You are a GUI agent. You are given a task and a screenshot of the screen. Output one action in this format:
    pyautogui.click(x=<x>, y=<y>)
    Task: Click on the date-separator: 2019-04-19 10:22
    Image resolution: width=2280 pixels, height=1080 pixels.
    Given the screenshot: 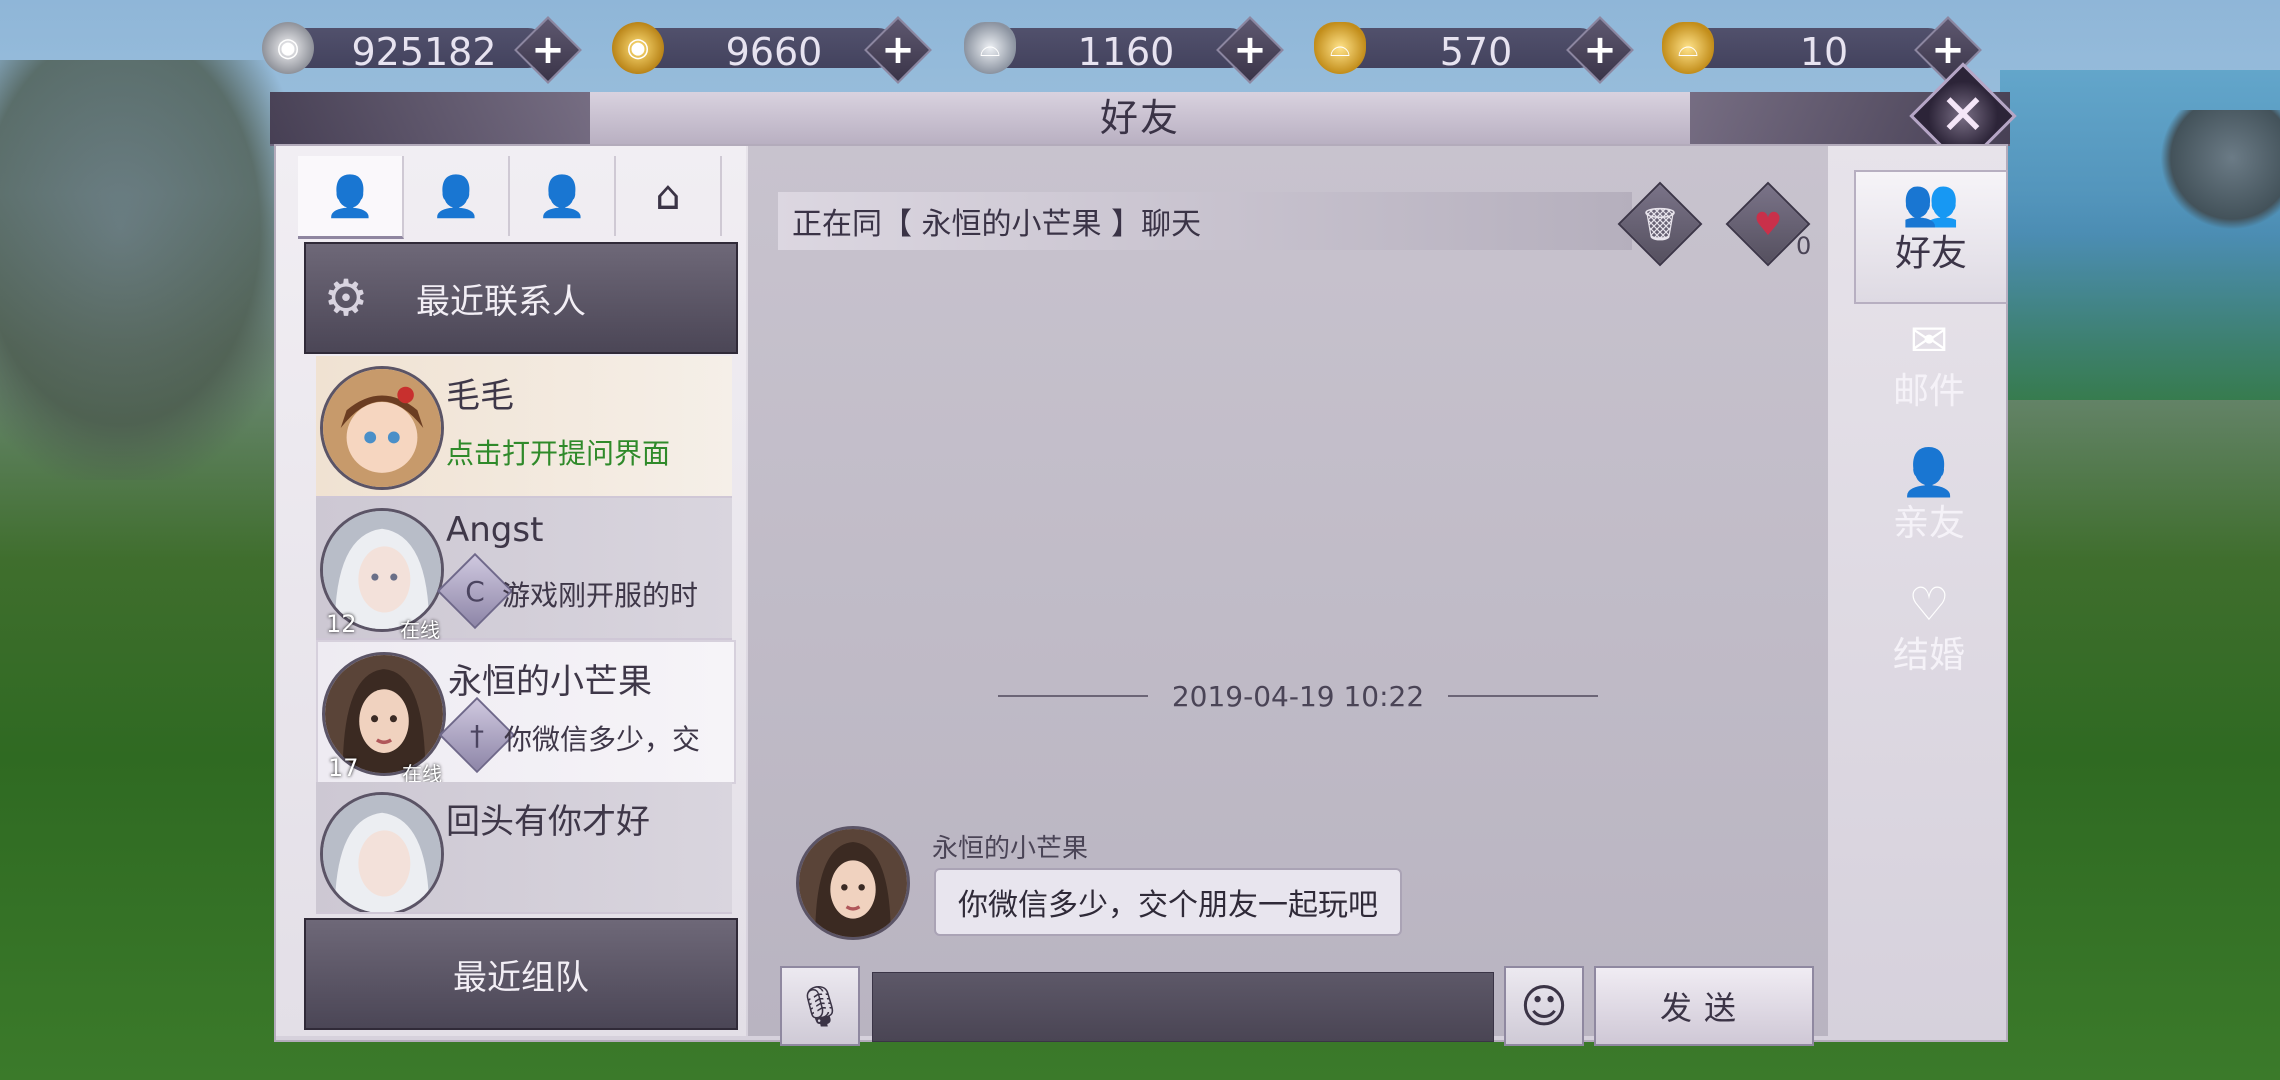 What is the action you would take?
    pyautogui.click(x=1298, y=696)
    